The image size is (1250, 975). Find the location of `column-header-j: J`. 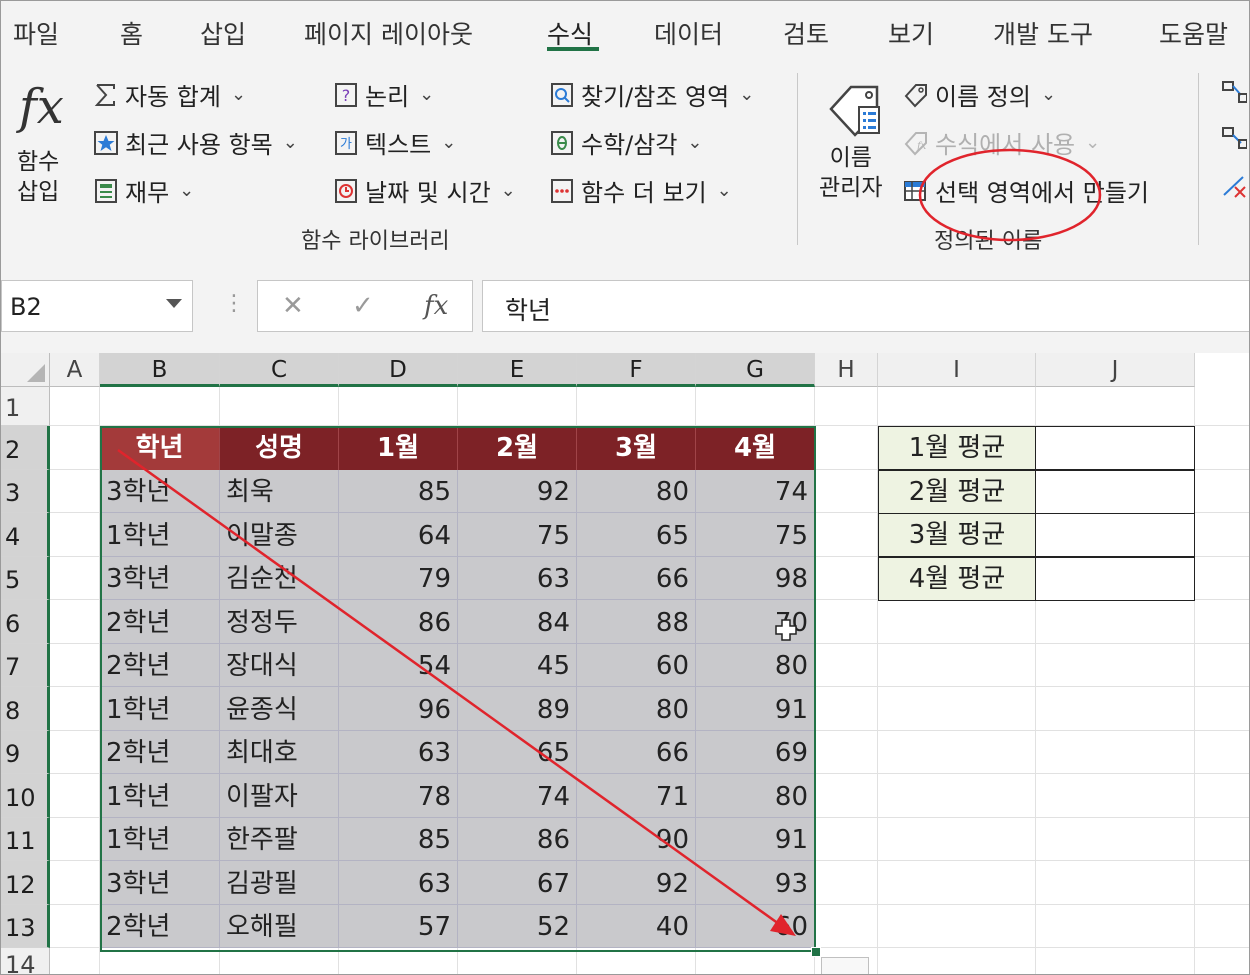

column-header-j: J is located at coordinates (1115, 370).